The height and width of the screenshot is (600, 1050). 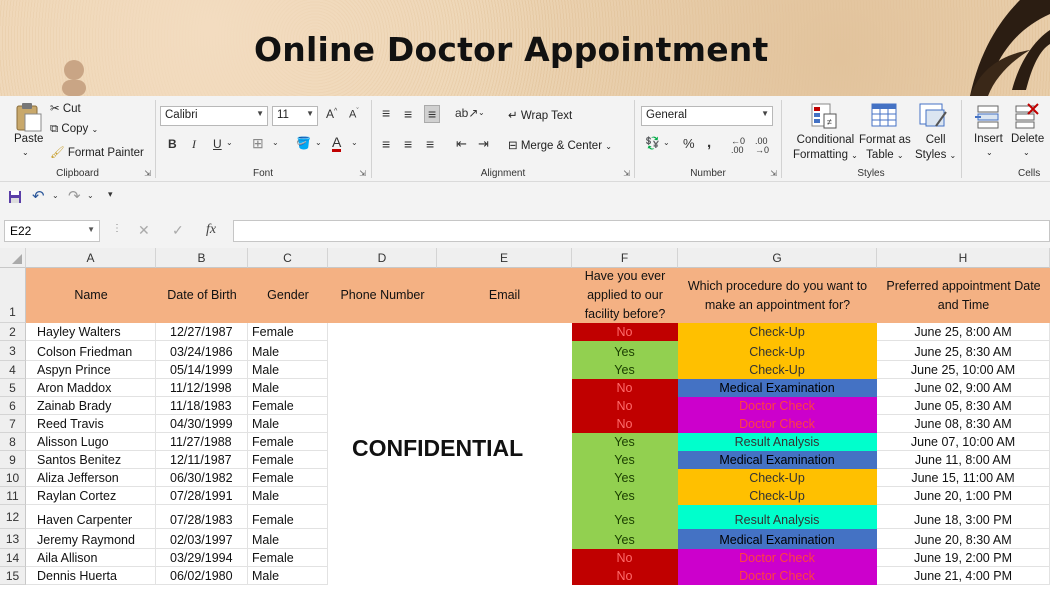 What do you see at coordinates (202, 558) in the screenshot?
I see `cell-dob: 03/29/1994` at bounding box center [202, 558].